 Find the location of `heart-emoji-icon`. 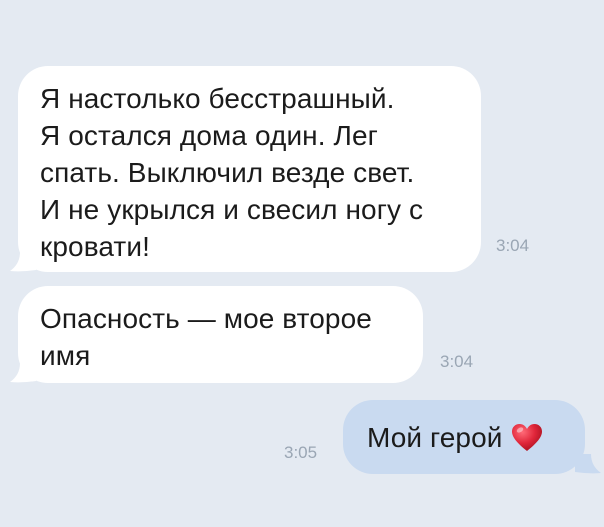

heart-emoji-icon is located at coordinates (526, 437).